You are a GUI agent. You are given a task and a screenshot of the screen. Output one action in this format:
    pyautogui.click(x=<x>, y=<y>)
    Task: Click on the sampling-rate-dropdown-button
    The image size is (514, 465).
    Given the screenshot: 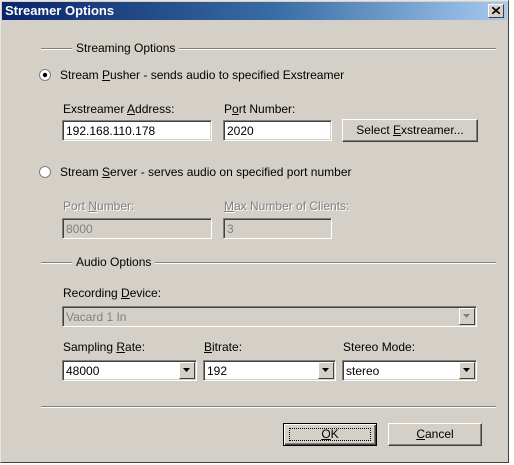 What is the action you would take?
    pyautogui.click(x=187, y=370)
    